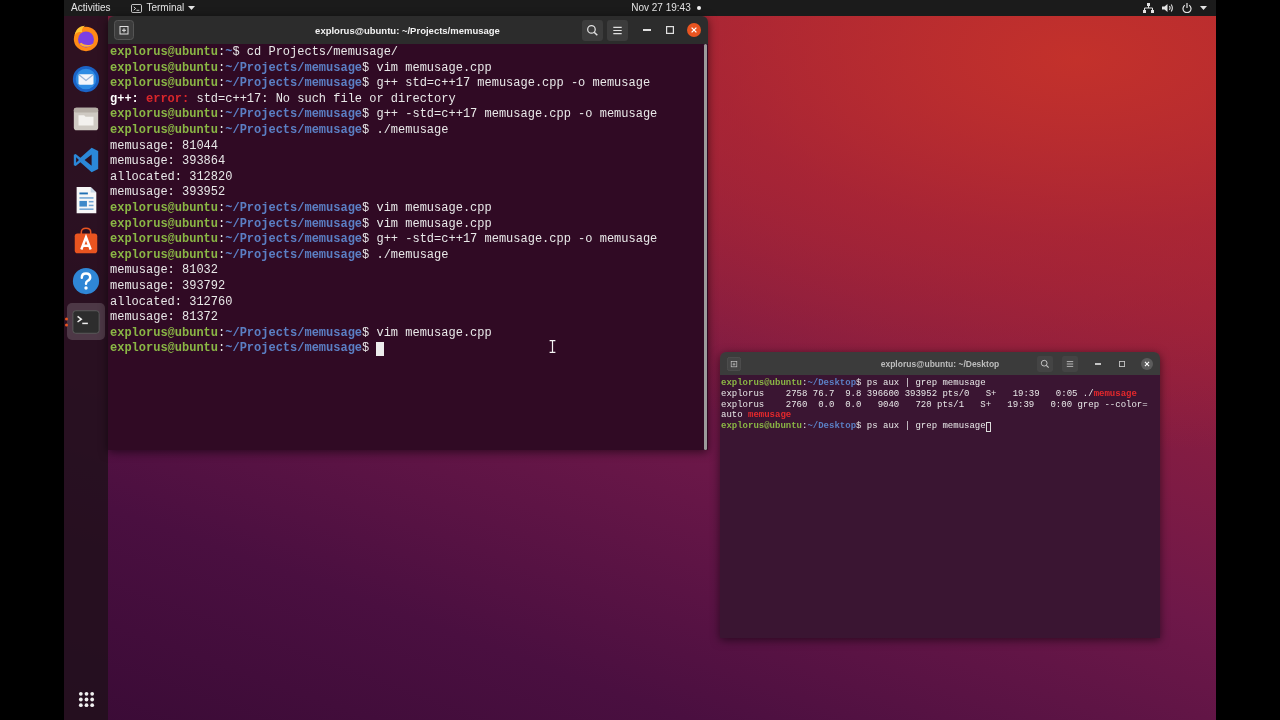  Describe the element at coordinates (552, 346) in the screenshot. I see `i-beam-pointer-icon` at that location.